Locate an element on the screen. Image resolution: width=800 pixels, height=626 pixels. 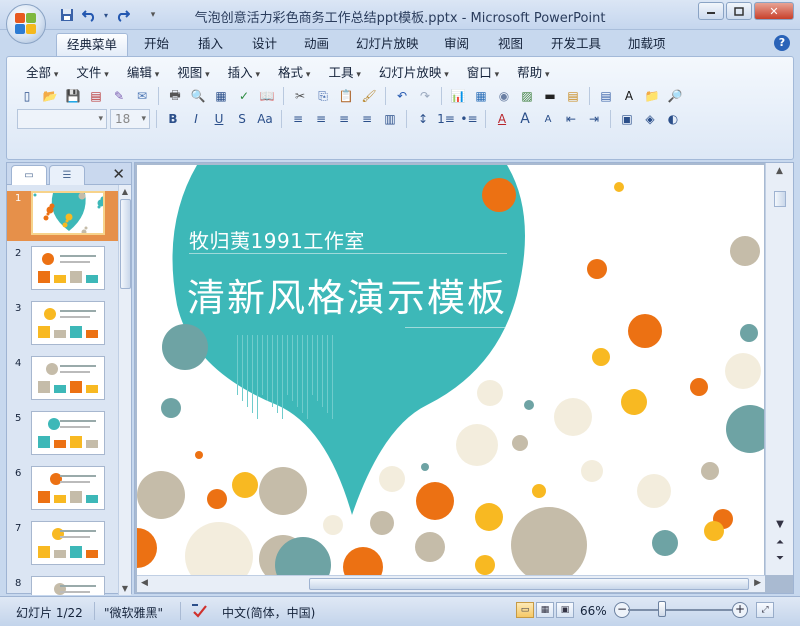
print-preview-icon: 🔍 is located at coordinates (198, 96).